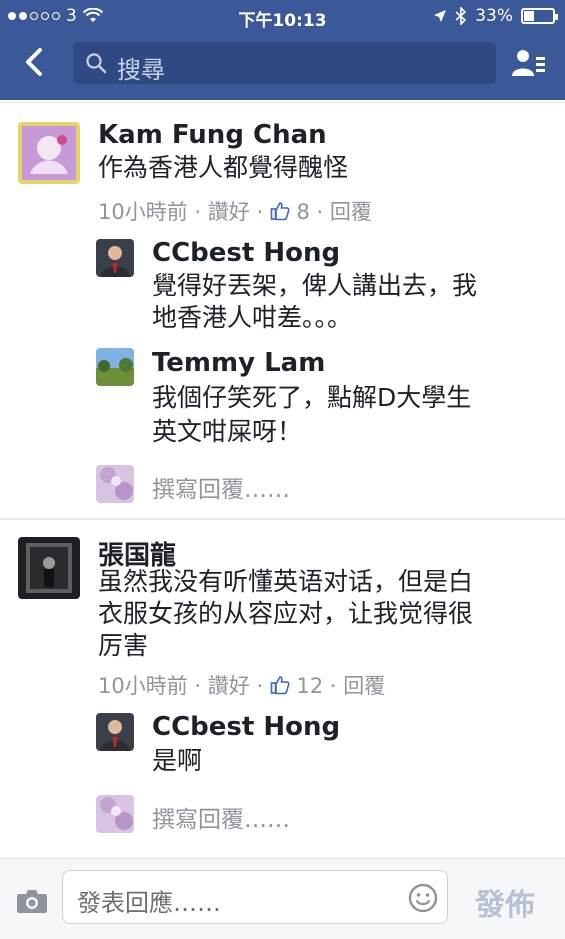 This screenshot has height=939, width=565. What do you see at coordinates (212, 135) in the screenshot?
I see `comment-author: Kam Fung Chan` at bounding box center [212, 135].